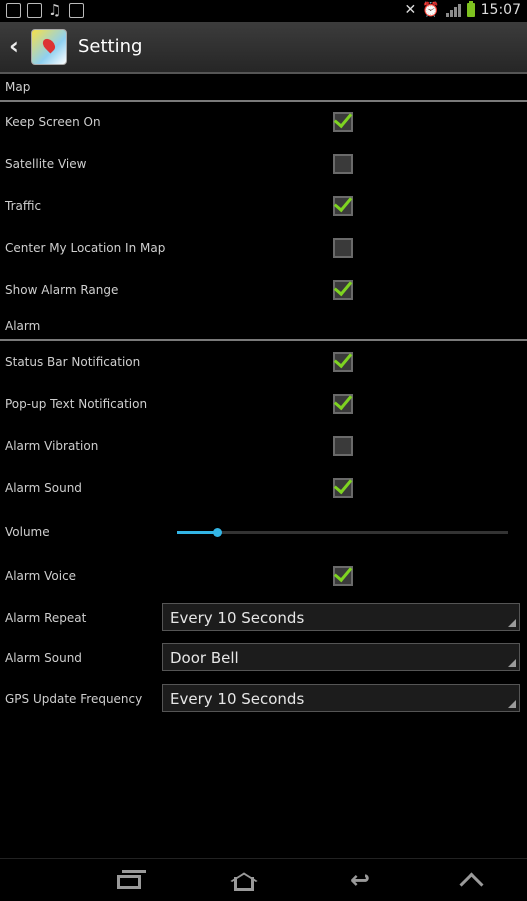 This screenshot has width=527, height=901. What do you see at coordinates (341, 657) in the screenshot?
I see `alarm-sound-dropdown: Door Bell` at bounding box center [341, 657].